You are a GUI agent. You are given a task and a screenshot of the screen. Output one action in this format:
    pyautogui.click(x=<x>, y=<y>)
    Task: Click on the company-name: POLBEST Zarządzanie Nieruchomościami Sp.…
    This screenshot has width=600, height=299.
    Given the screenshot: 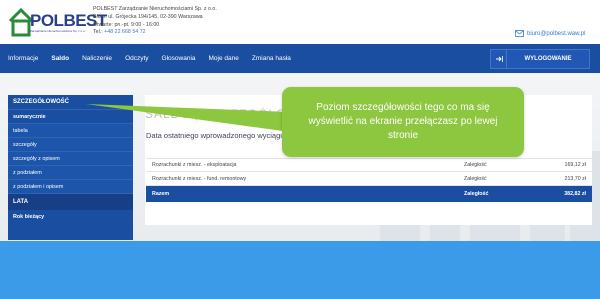 What is the action you would take?
    pyautogui.click(x=155, y=9)
    